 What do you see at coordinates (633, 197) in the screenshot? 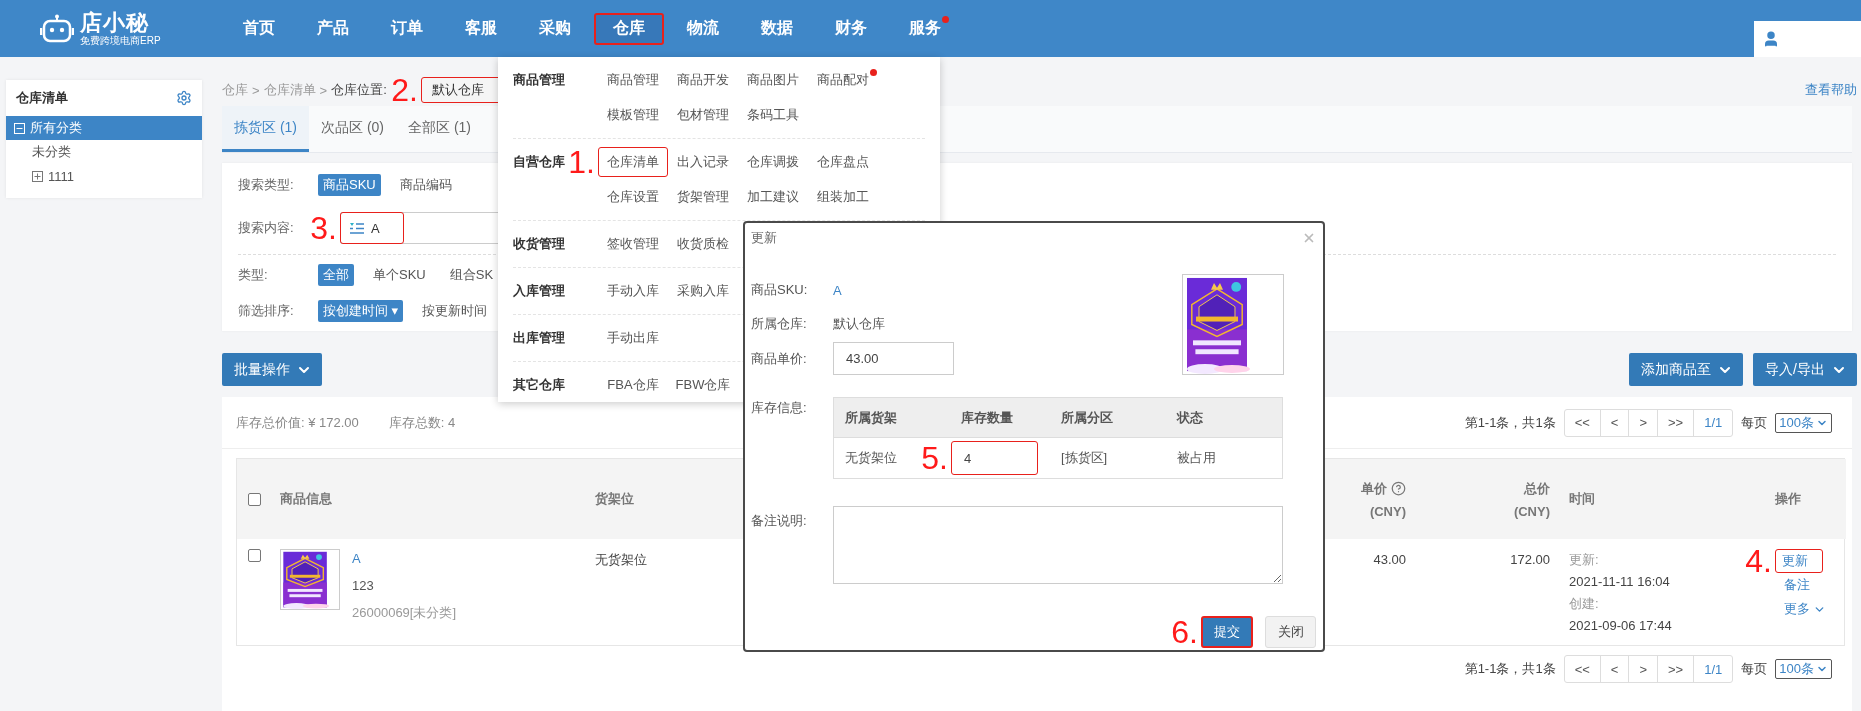
I see `menu-item: 仓库设置` at bounding box center [633, 197].